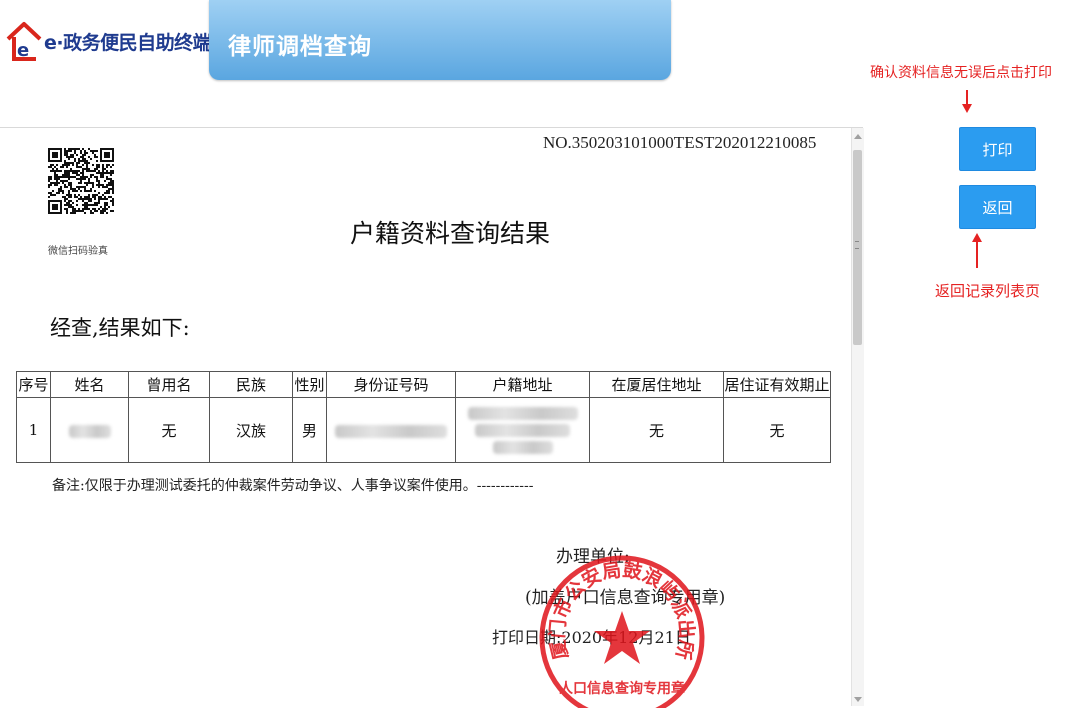 The height and width of the screenshot is (720, 1080). Describe the element at coordinates (169, 384) in the screenshot. I see `col-header-former-name: 曾用名` at that location.